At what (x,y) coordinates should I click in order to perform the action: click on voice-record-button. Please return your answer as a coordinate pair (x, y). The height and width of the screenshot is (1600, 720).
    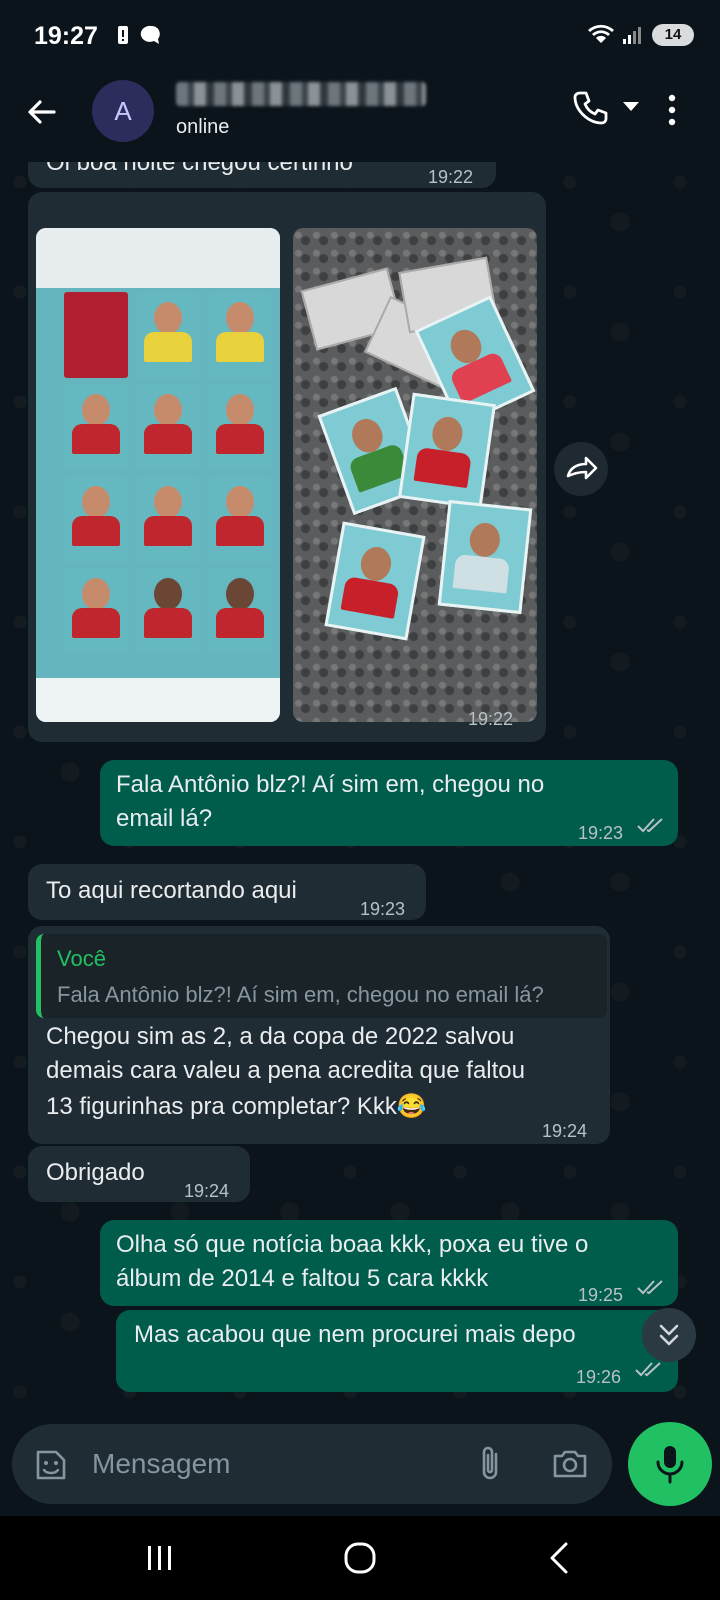
    Looking at the image, I should click on (670, 1464).